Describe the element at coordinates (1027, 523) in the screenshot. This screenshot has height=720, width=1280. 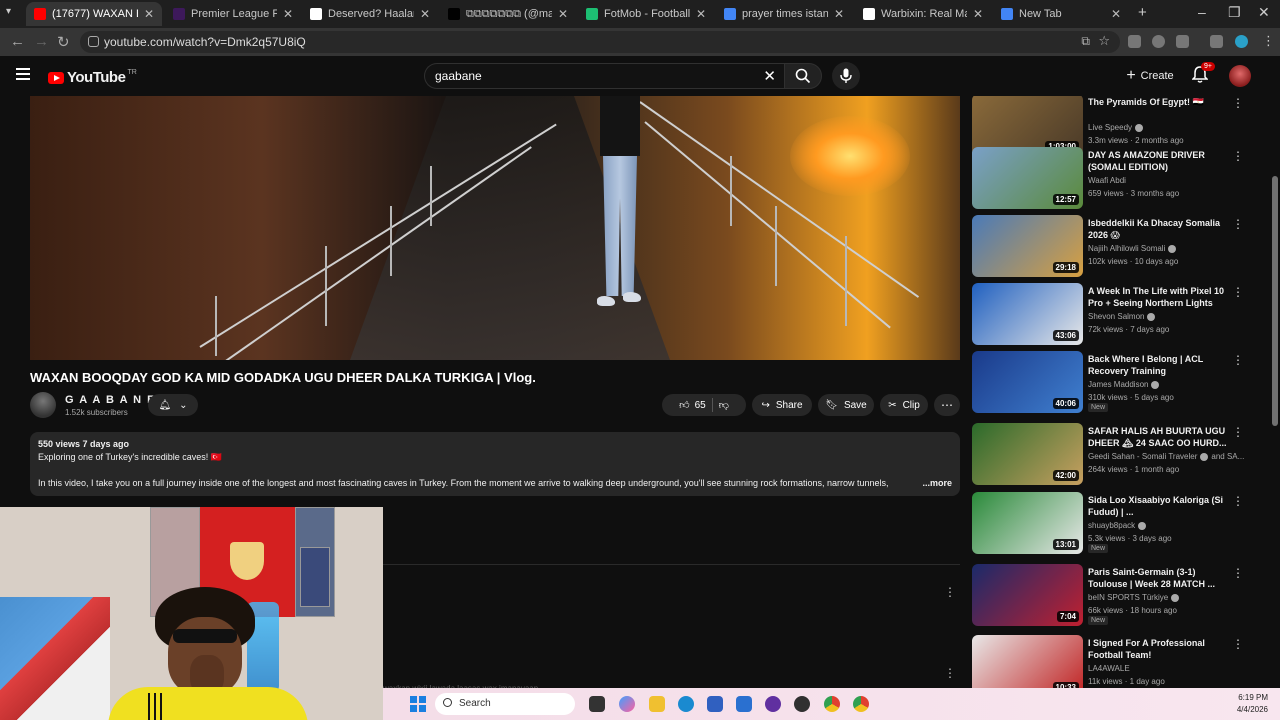
I see `video-thumbnail: 13:01` at that location.